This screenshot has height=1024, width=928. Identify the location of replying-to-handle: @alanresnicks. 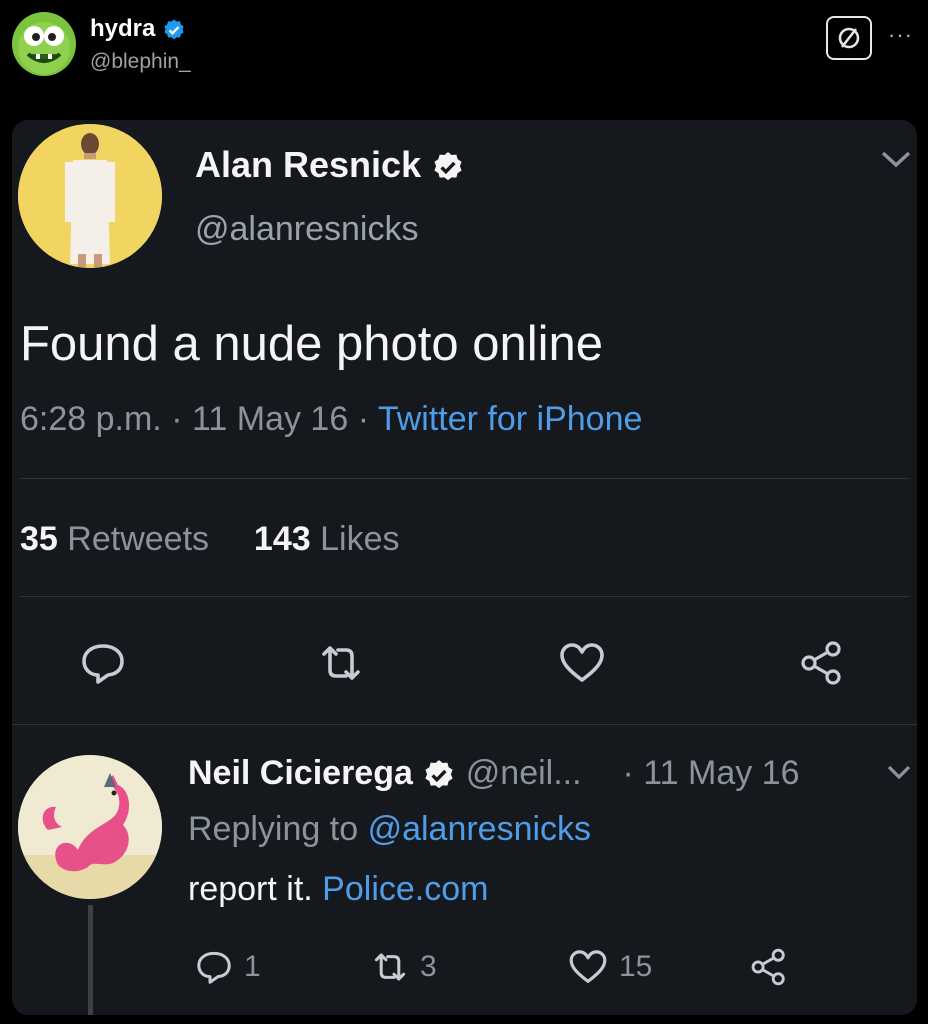
(480, 829).